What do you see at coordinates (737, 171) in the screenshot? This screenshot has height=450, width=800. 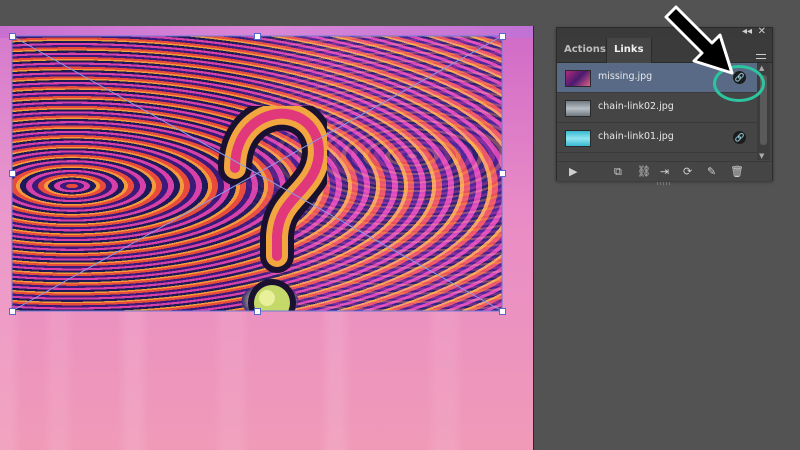 I see `trash-icon: 🗑` at bounding box center [737, 171].